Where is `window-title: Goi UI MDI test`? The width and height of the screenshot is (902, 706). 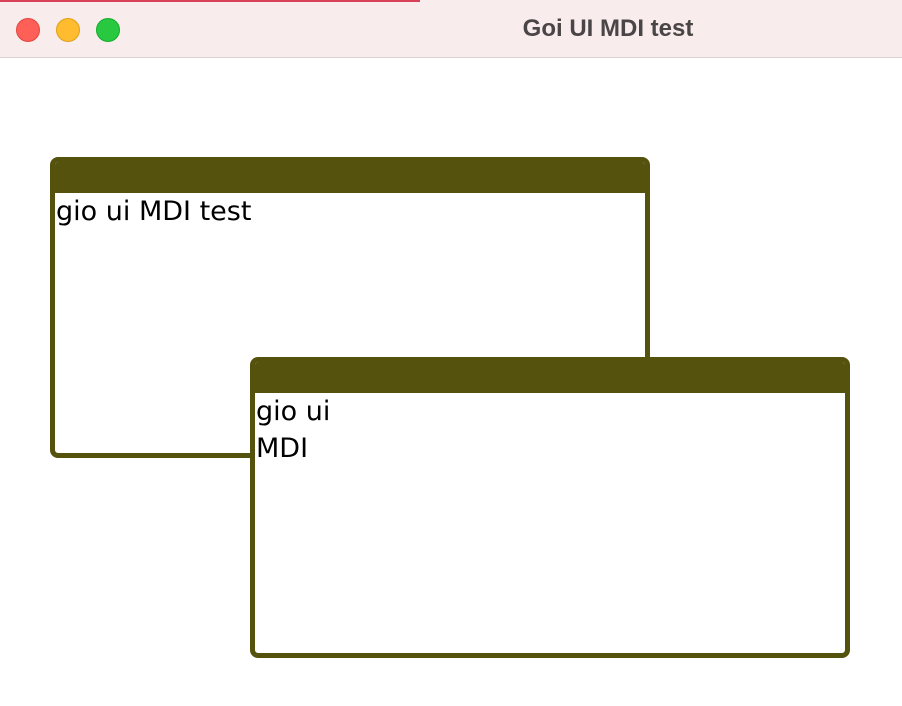 window-title: Goi UI MDI test is located at coordinates (608, 28).